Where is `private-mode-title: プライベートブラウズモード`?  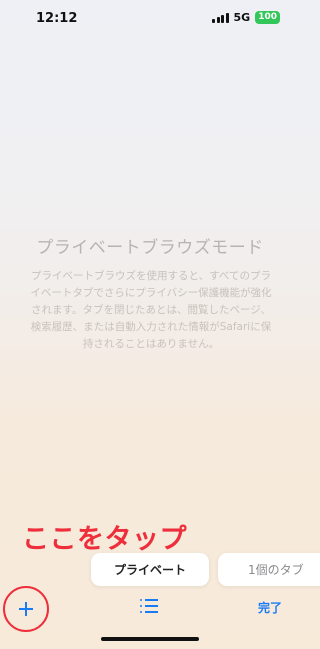 private-mode-title: プライベートブラウズモード is located at coordinates (150, 248).